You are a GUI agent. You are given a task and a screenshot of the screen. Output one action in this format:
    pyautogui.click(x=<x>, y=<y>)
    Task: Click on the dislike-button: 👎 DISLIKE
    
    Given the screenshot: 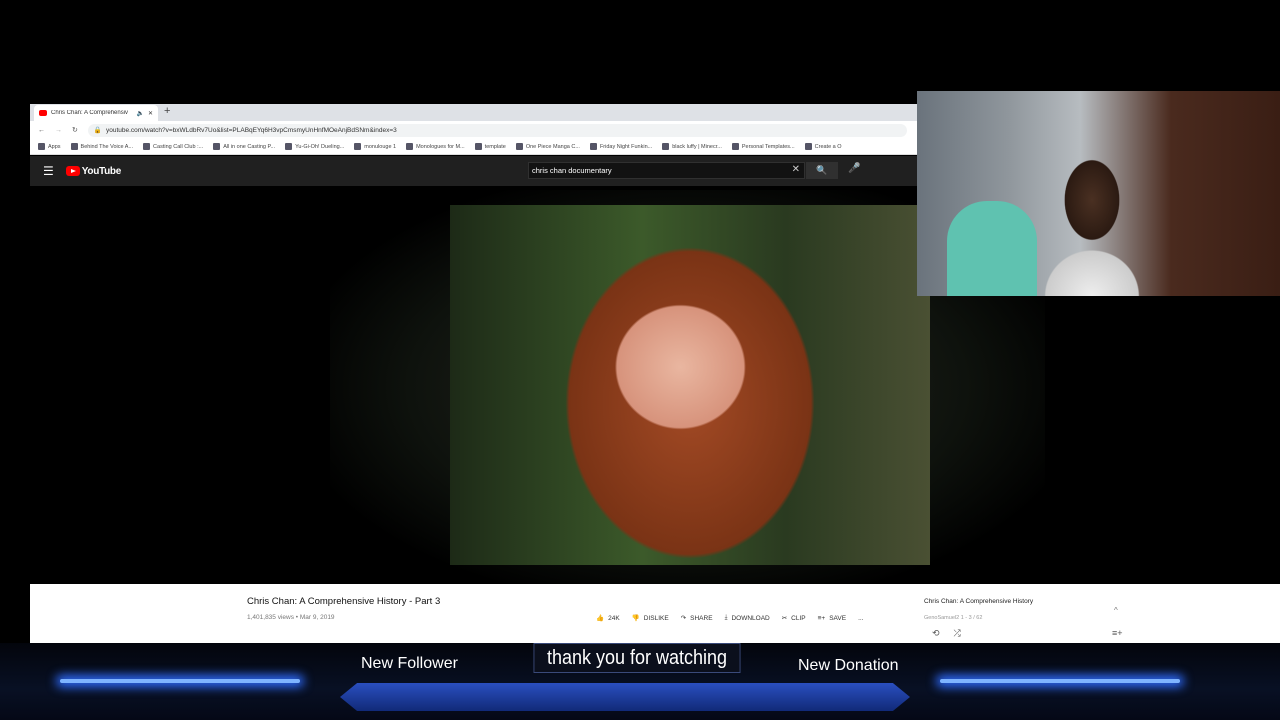 What is the action you would take?
    pyautogui.click(x=650, y=618)
    